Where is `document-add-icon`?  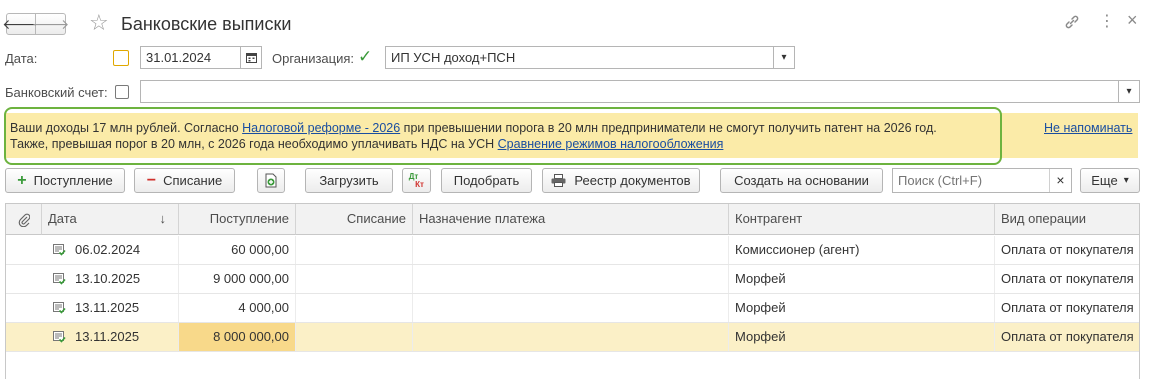
document-add-icon is located at coordinates (271, 180).